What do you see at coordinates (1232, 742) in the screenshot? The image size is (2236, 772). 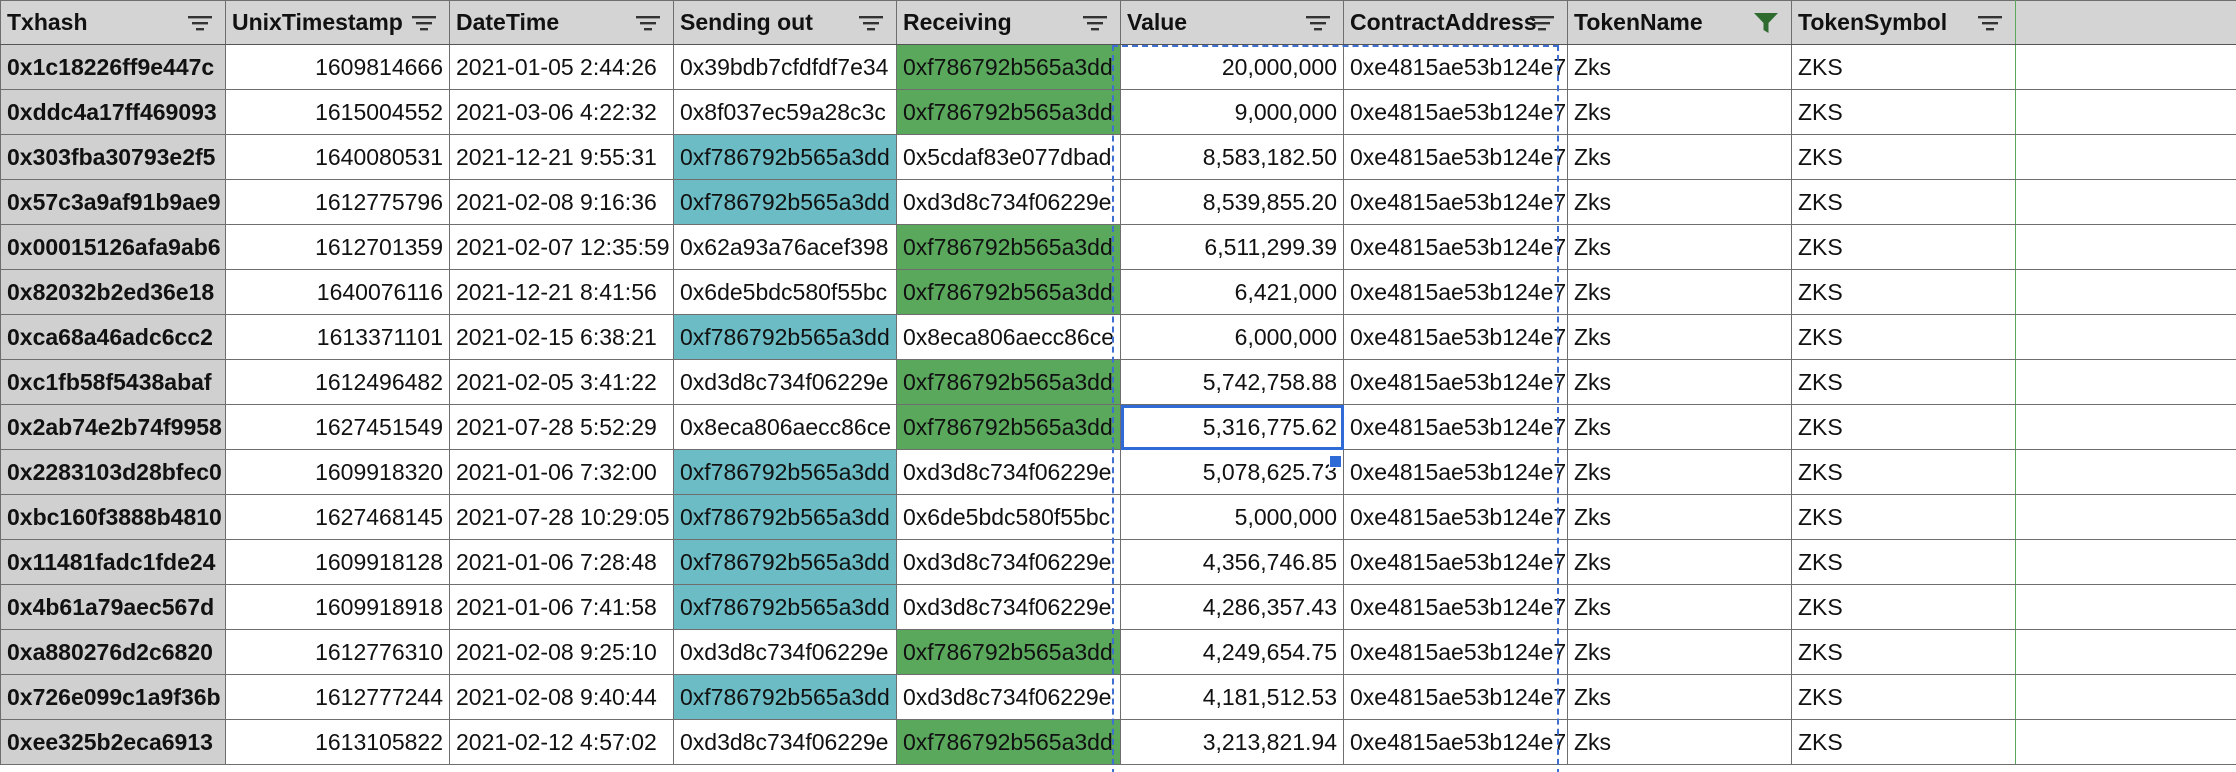 I see `value-cell: 3,213,821.94` at bounding box center [1232, 742].